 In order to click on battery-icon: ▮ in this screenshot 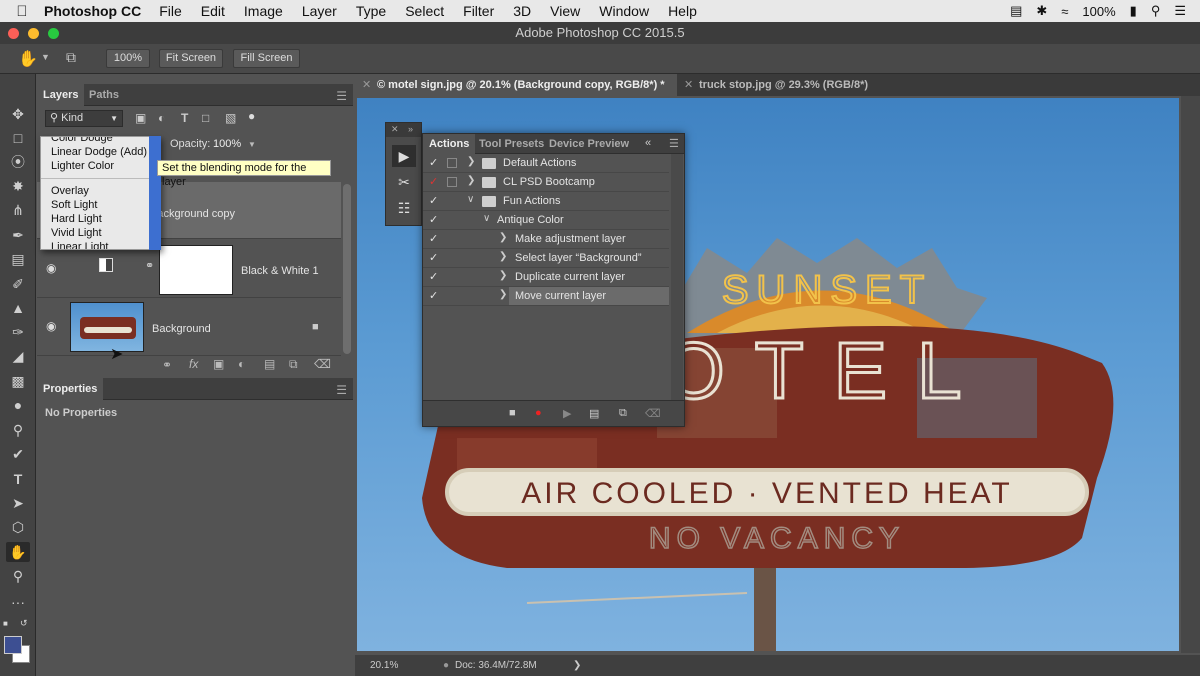, I will do `click(1133, 11)`.